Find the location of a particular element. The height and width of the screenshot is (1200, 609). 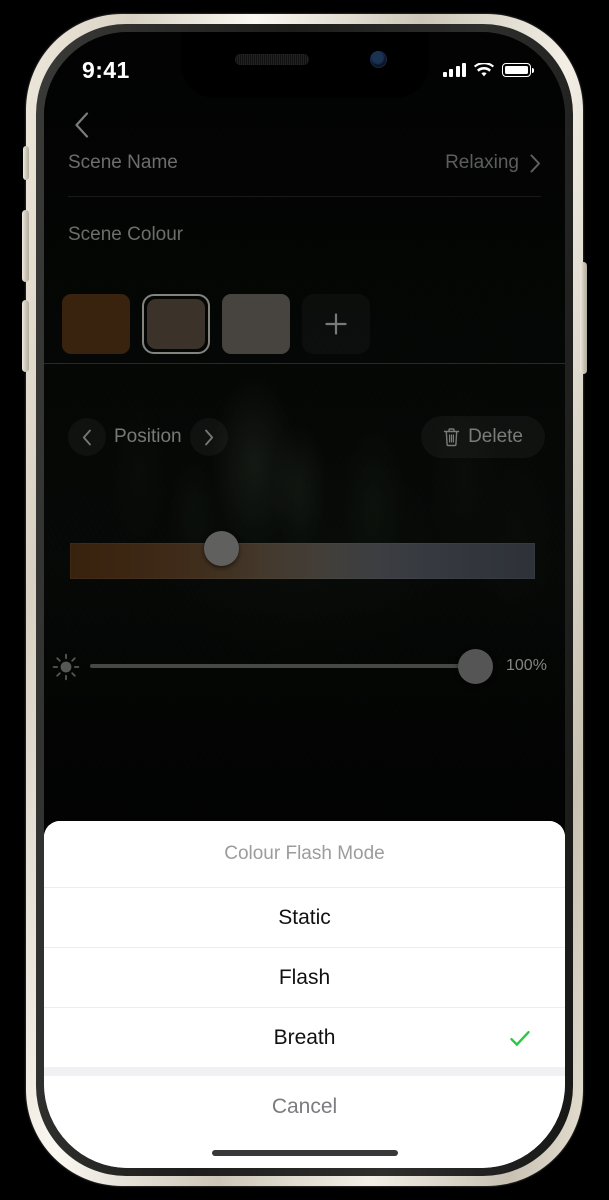

action-sheet-title-text: Colour Flash Mode is located at coordinates (304, 853).